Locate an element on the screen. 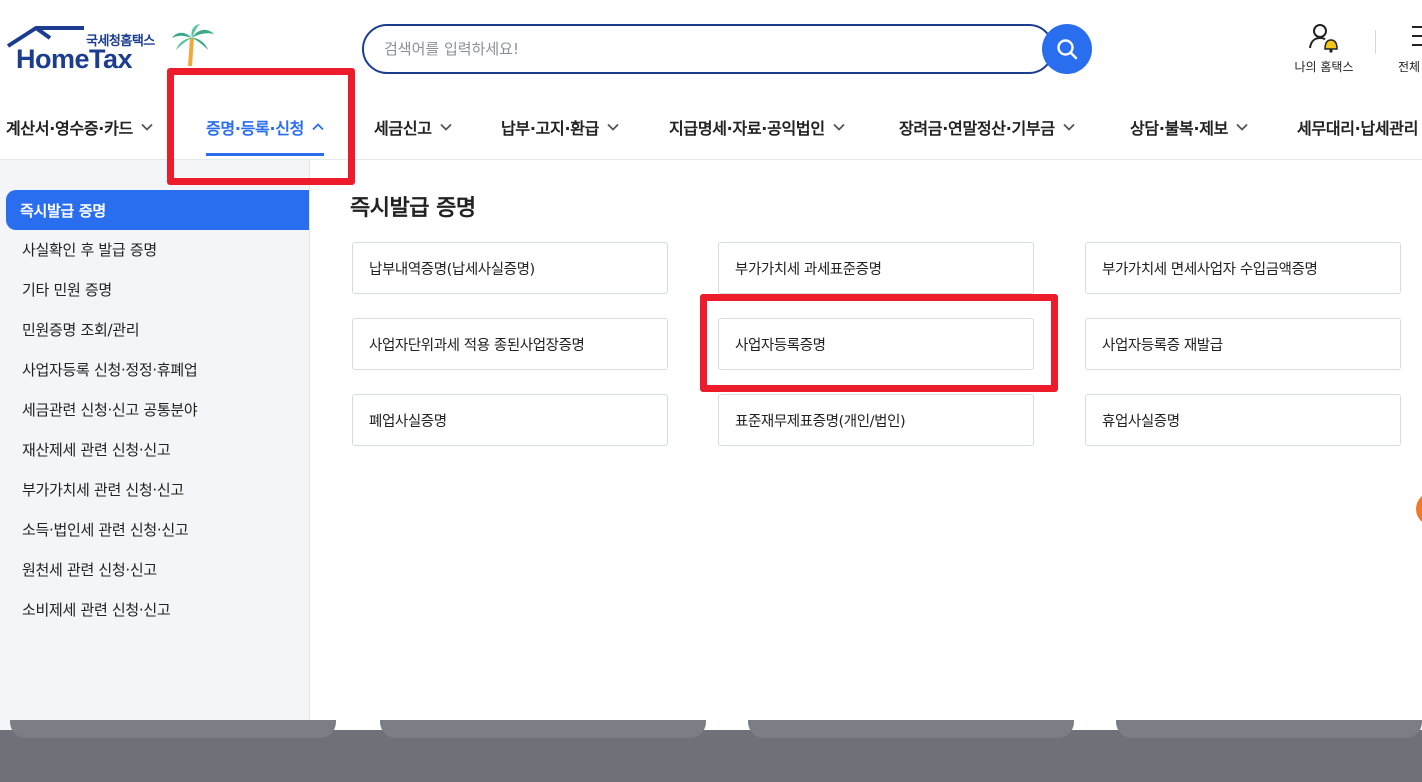 Image resolution: width=1422 pixels, height=782 pixels. sidebar-item-business-registration: 사업자등록 신청·정정·휴폐업 is located at coordinates (158, 369).